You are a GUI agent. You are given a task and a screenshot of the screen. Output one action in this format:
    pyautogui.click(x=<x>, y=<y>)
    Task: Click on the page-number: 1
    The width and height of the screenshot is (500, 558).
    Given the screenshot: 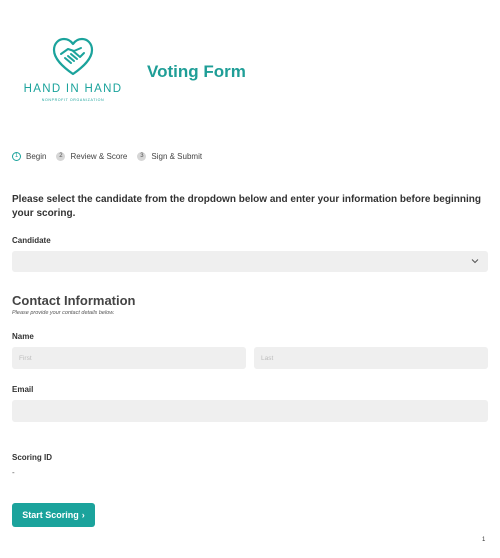 What is the action you would take?
    pyautogui.click(x=484, y=540)
    